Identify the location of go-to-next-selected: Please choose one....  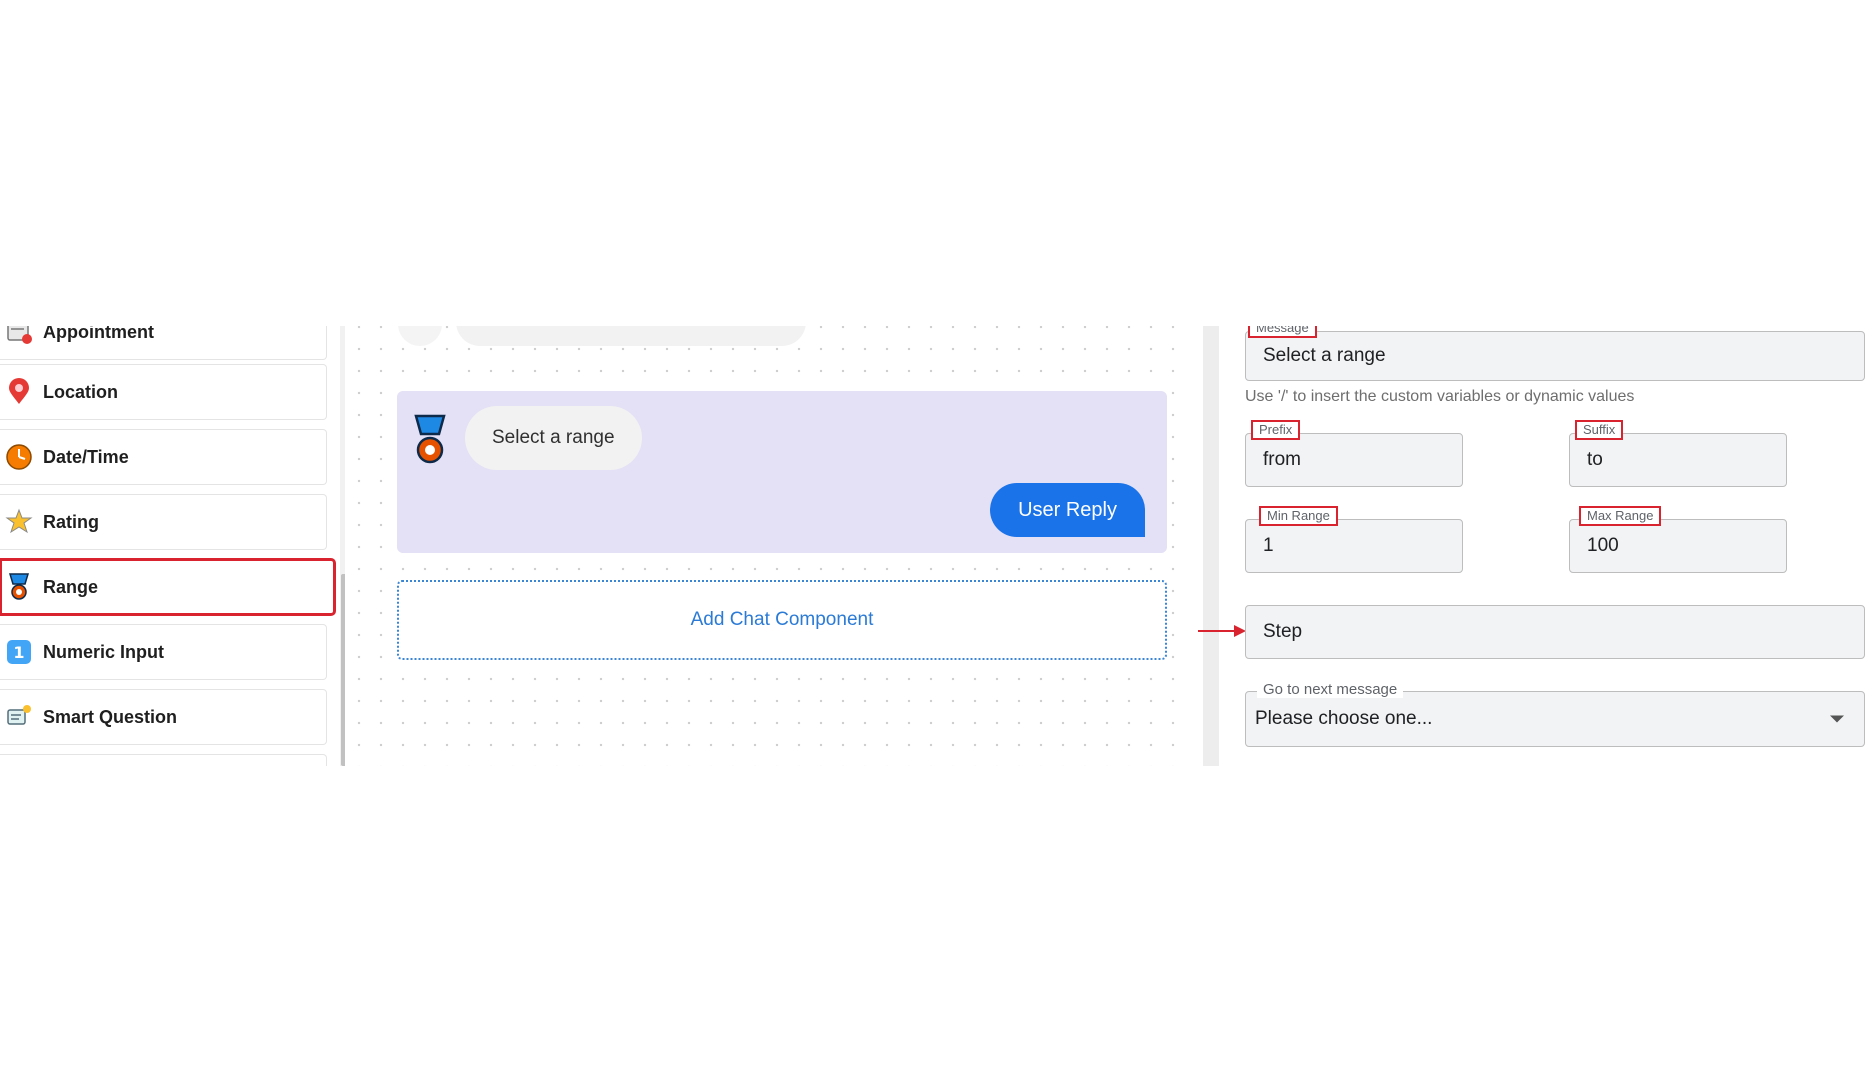
(1344, 718).